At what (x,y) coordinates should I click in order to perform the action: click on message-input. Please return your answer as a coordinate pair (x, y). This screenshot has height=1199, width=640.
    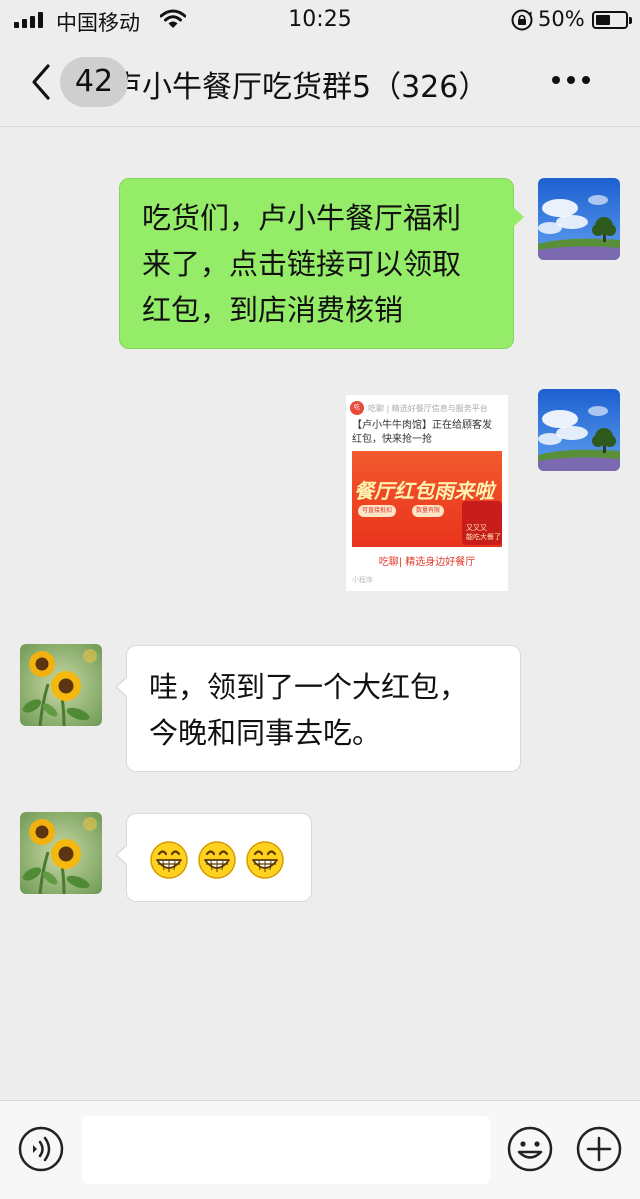
    Looking at the image, I should click on (286, 1150).